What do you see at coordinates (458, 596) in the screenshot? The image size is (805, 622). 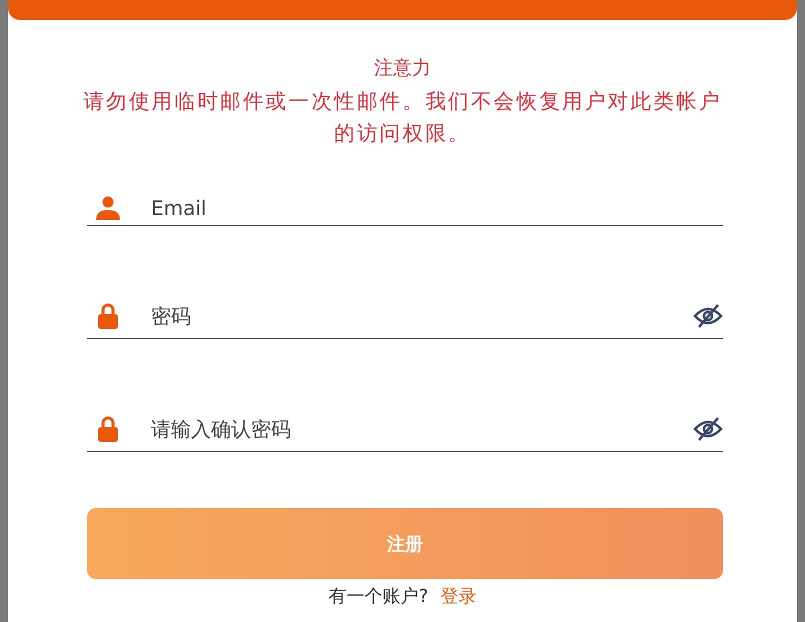 I see `login-link: 登录` at bounding box center [458, 596].